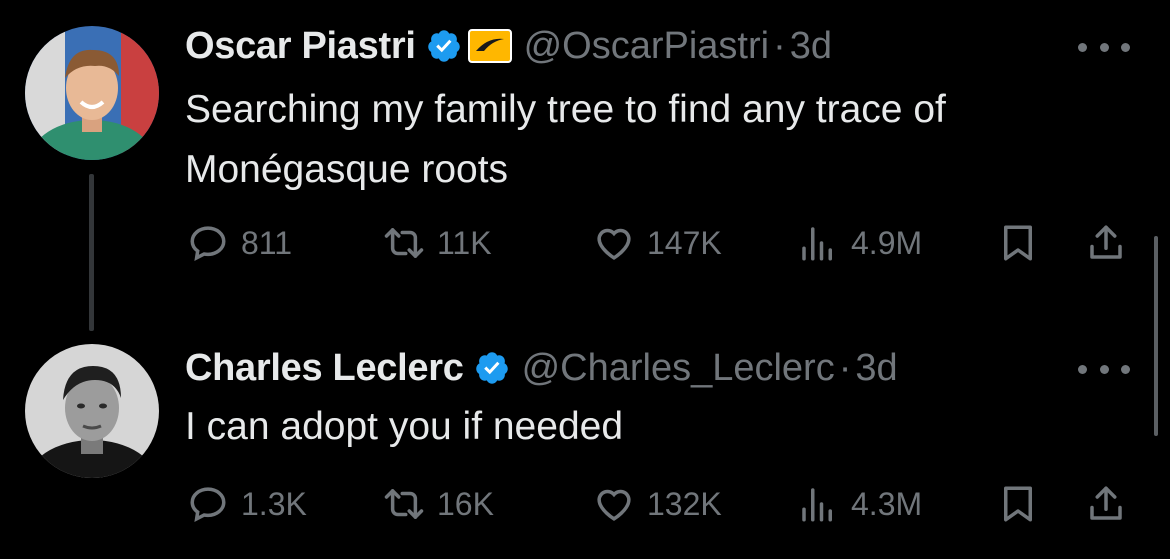 The image size is (1170, 559). I want to click on views-button: 4.3M, so click(859, 504).